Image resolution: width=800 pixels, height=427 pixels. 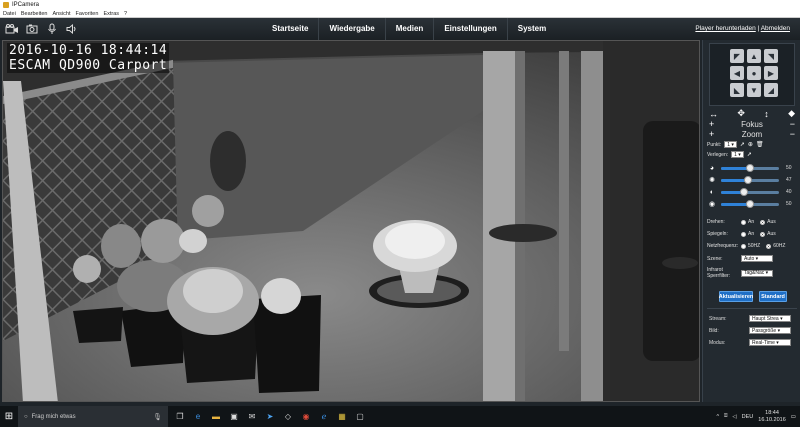 I want to click on drehen-aus-radio: Aus, so click(x=768, y=222).